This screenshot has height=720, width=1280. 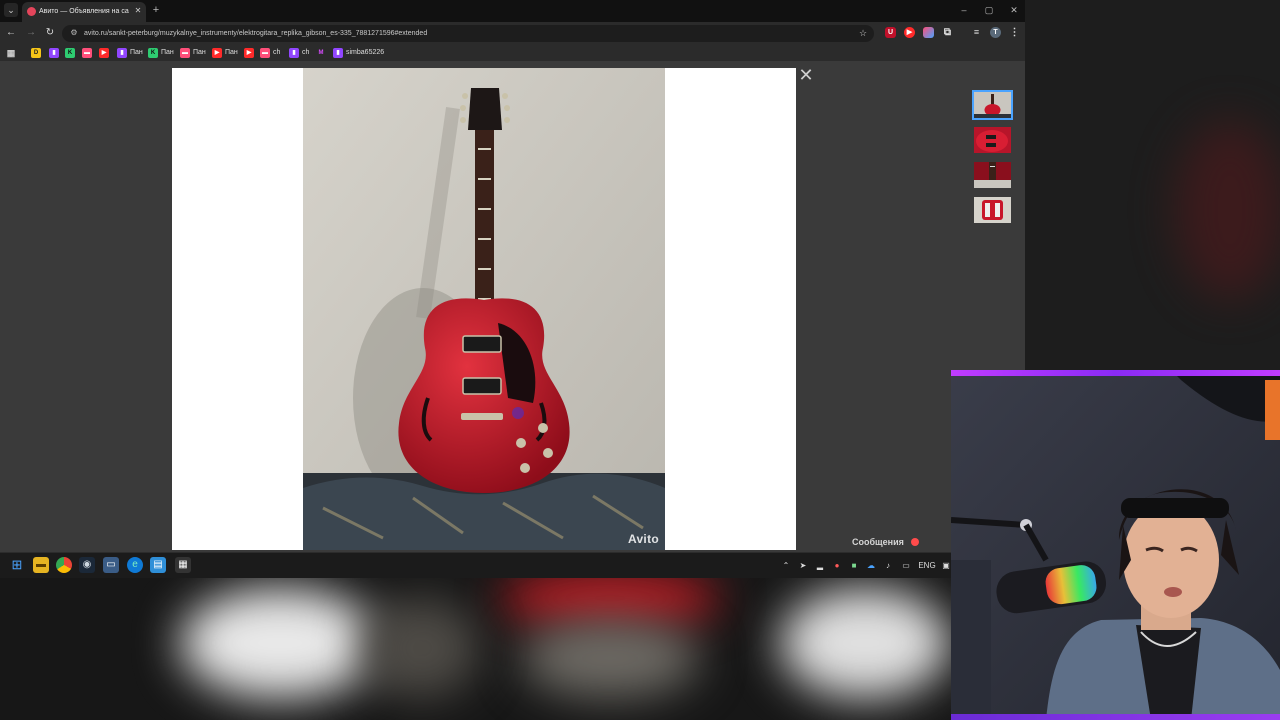 I want to click on tab-bar: ⌄ Авито — Объявления на сайт ✕ + – ▢ ✕, so click(x=512, y=11).